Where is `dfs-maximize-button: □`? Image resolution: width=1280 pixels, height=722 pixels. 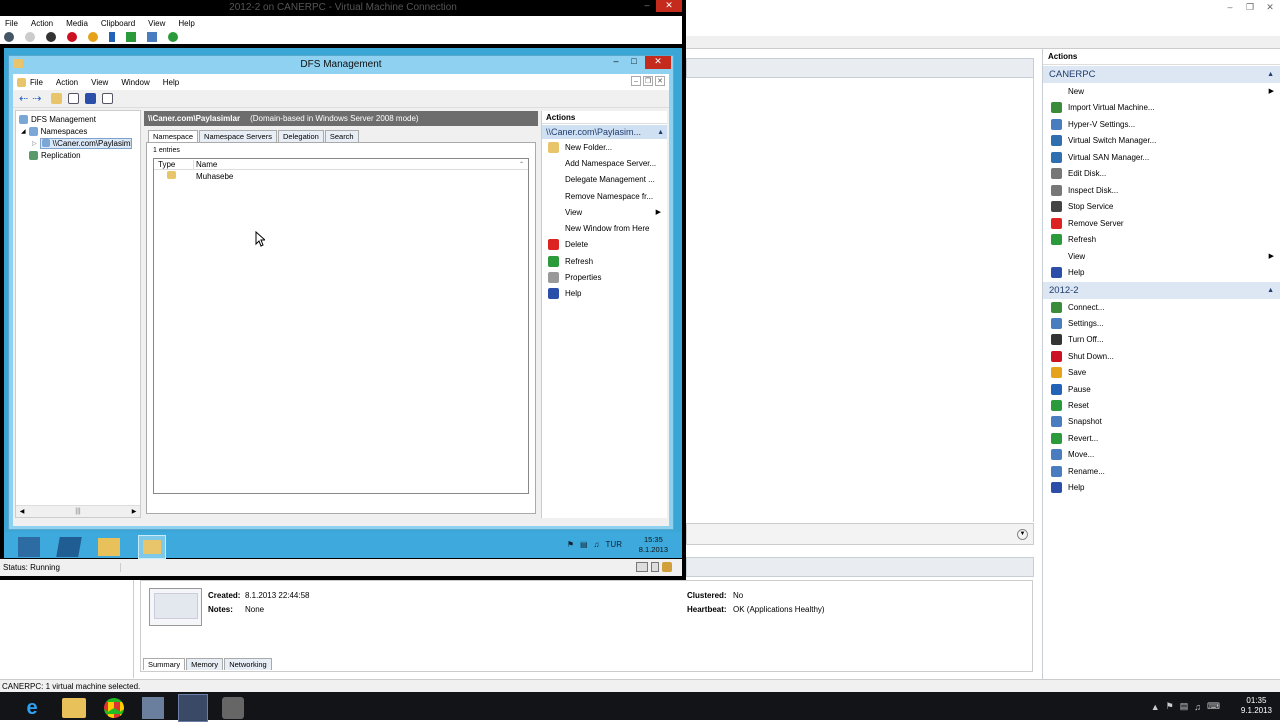 dfs-maximize-button: □ is located at coordinates (634, 61).